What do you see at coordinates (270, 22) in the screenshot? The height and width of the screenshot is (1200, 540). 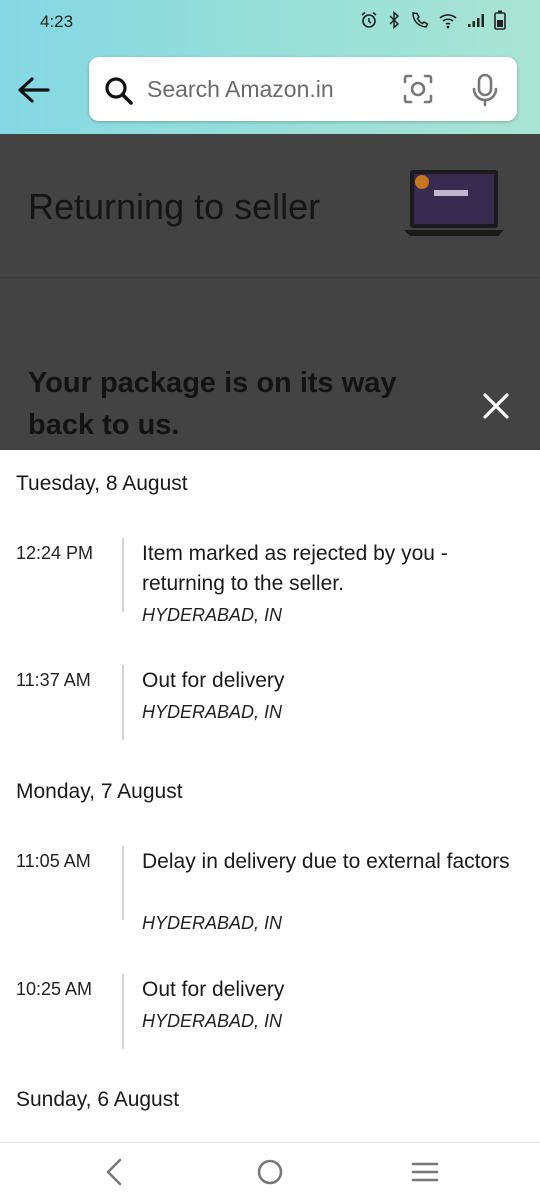 I see `status-bar: 4:23` at bounding box center [270, 22].